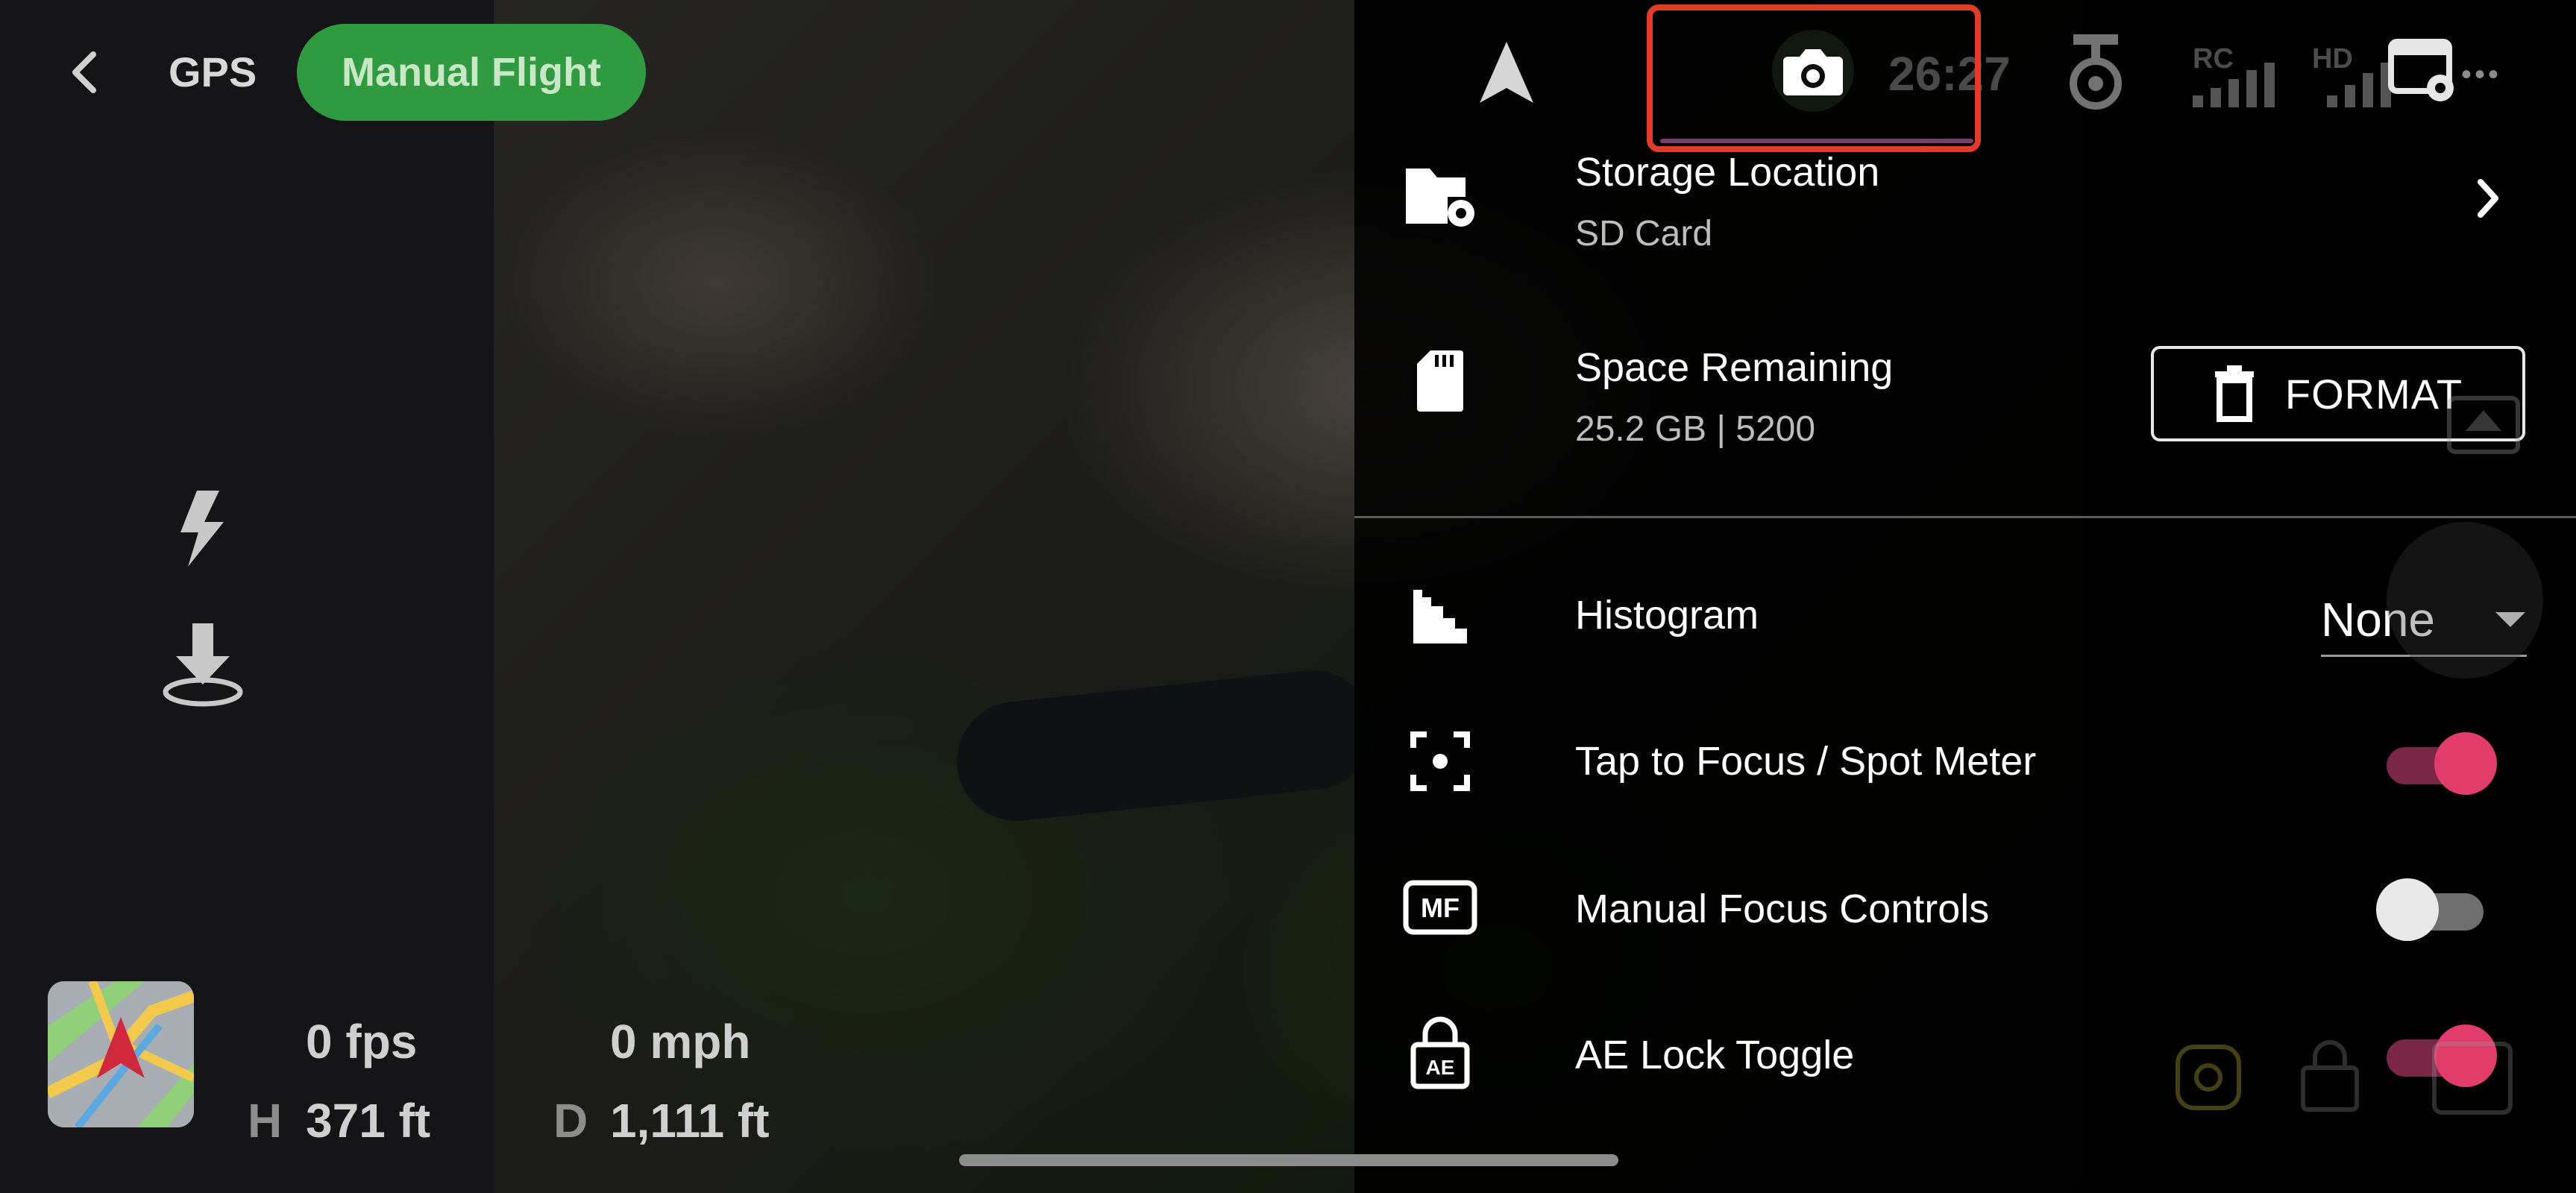  I want to click on manual-focus-icon-text: MF, so click(1441, 908).